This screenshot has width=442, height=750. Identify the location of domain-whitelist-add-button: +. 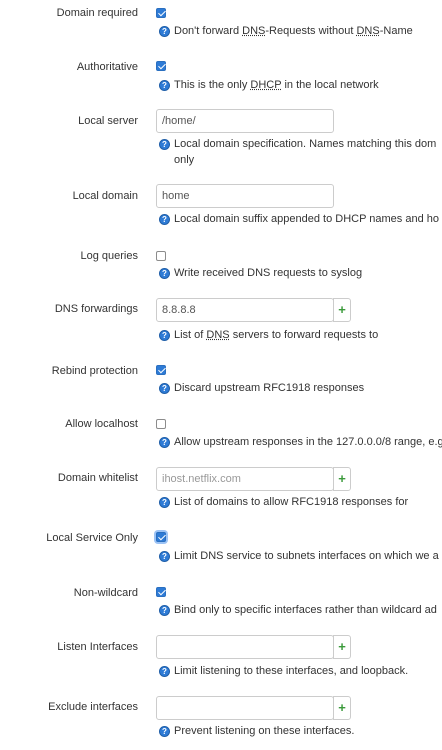
(342, 479).